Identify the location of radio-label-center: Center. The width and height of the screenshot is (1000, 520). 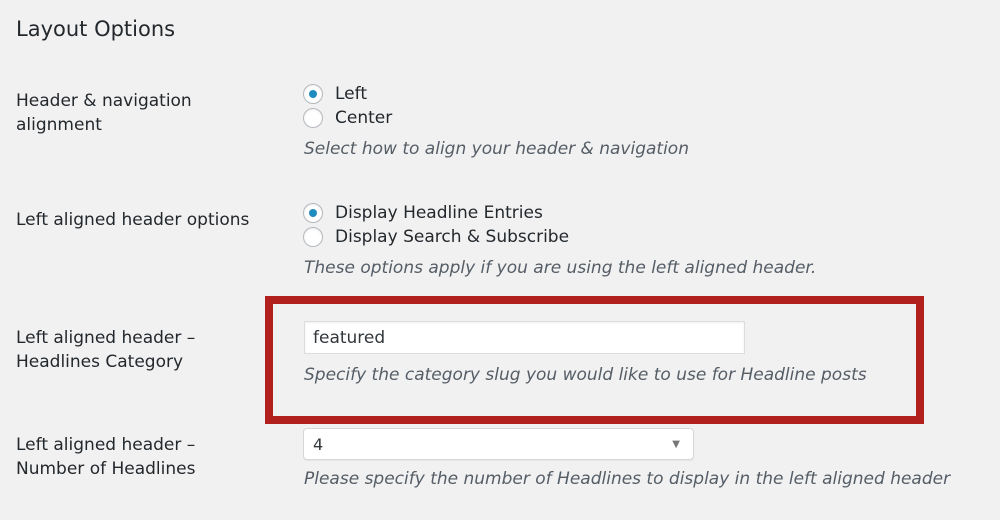
(364, 118).